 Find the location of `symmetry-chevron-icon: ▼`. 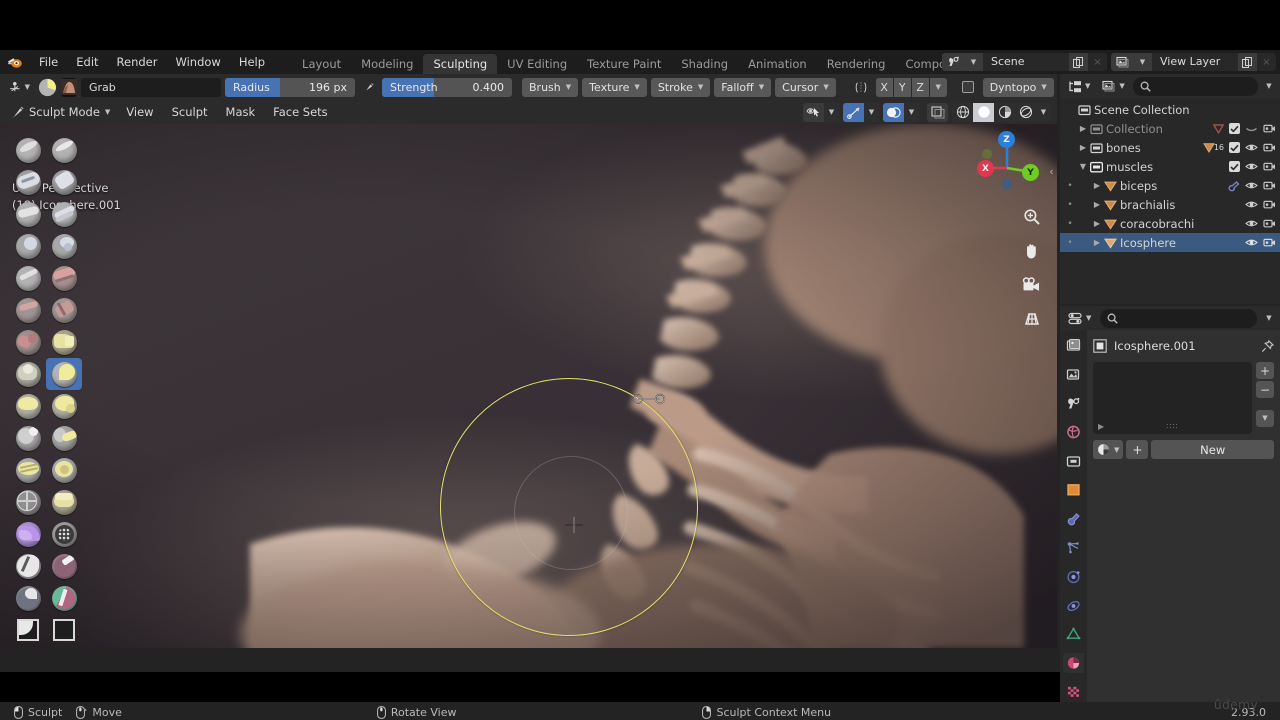

symmetry-chevron-icon: ▼ is located at coordinates (938, 87).